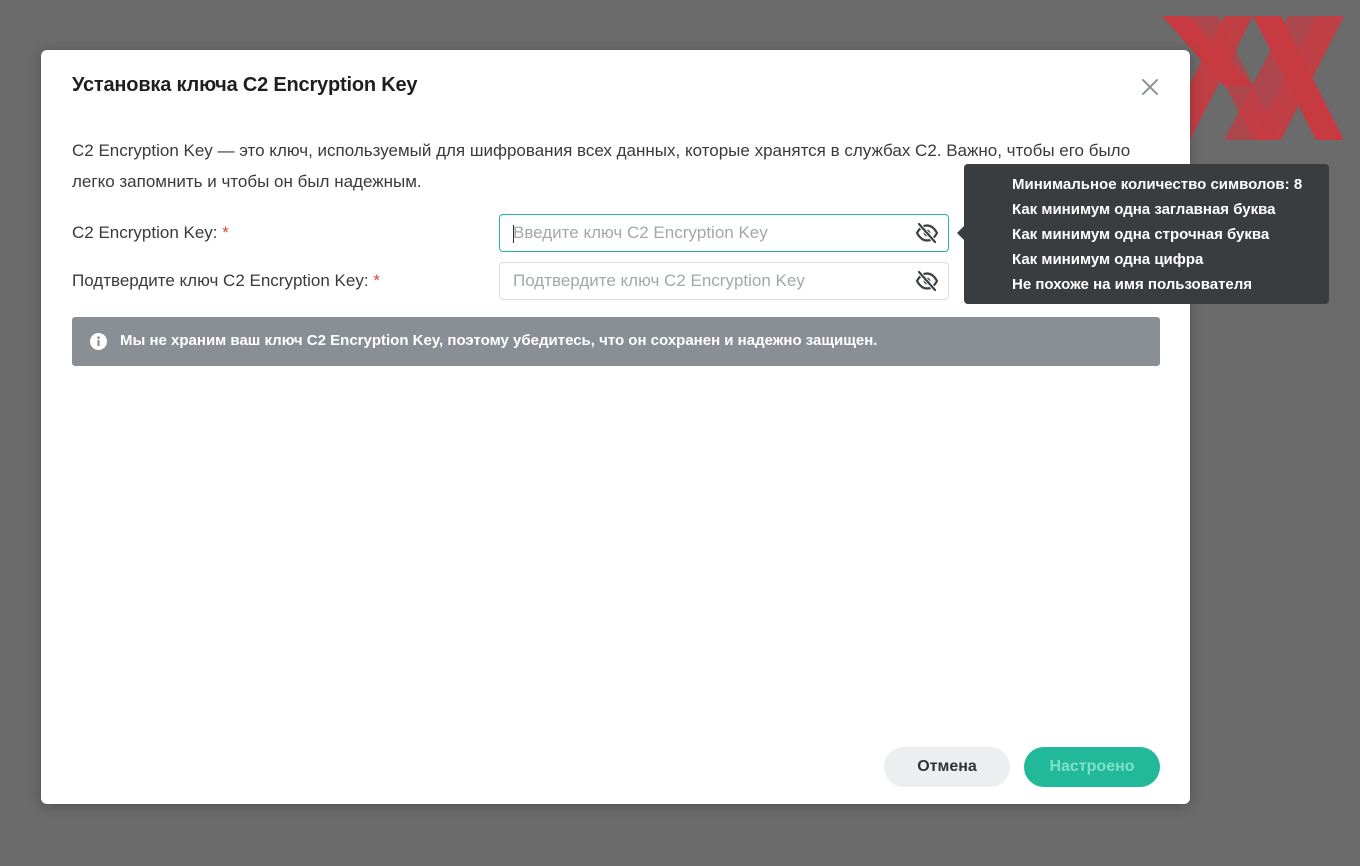  I want to click on confirm-label: Подтвердите ключ C2 Encryption Key: *, so click(226, 281).